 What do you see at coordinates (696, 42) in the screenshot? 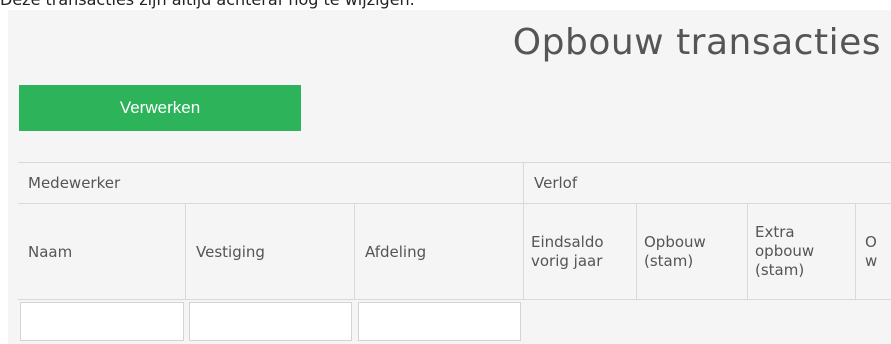
I see `page-title: Opbouw transacties` at bounding box center [696, 42].